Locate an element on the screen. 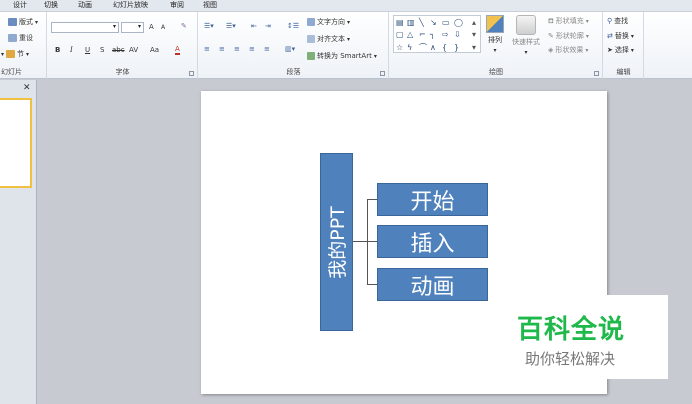 This screenshot has height=404, width=692. change-case-button: Aa is located at coordinates (154, 50).